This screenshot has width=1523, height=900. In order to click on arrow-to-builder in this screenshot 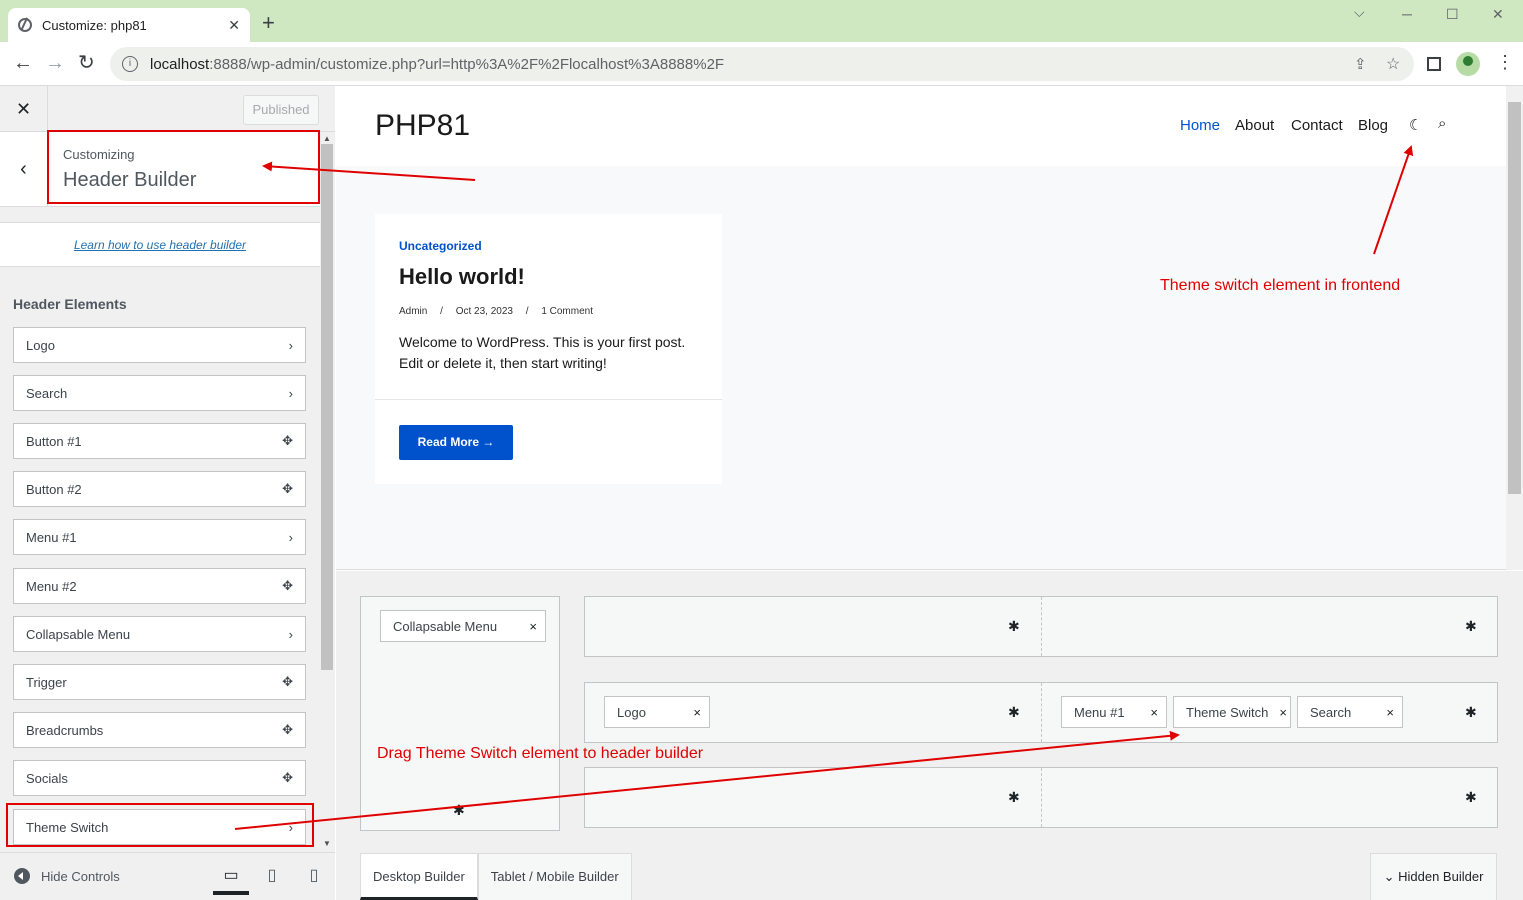, I will do `click(707, 780)`.